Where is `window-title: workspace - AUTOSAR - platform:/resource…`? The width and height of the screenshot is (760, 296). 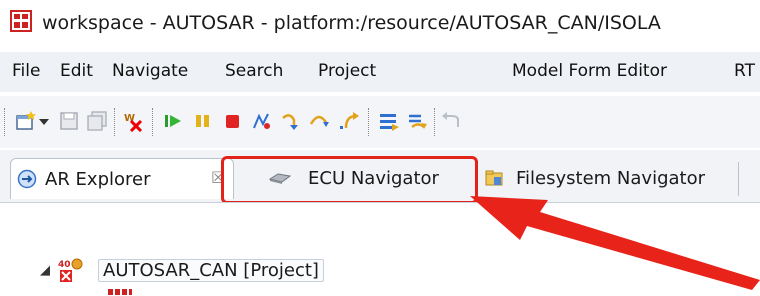
window-title: workspace - AUTOSAR - platform:/resource… is located at coordinates (351, 23).